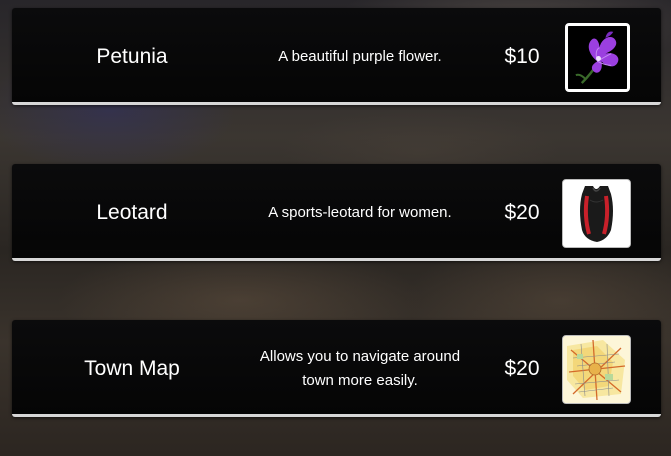 The height and width of the screenshot is (456, 671). I want to click on item-name: Leotard, so click(132, 212).